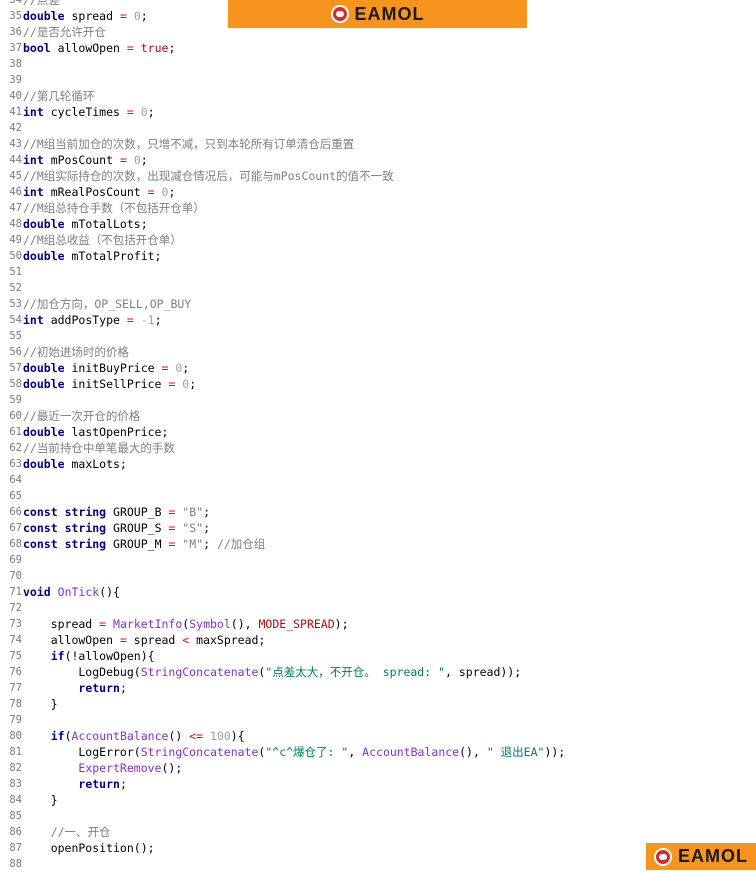 This screenshot has width=756, height=872. I want to click on code-text: //加仓方向，OP_SELL,OP_BUY, so click(107, 304).